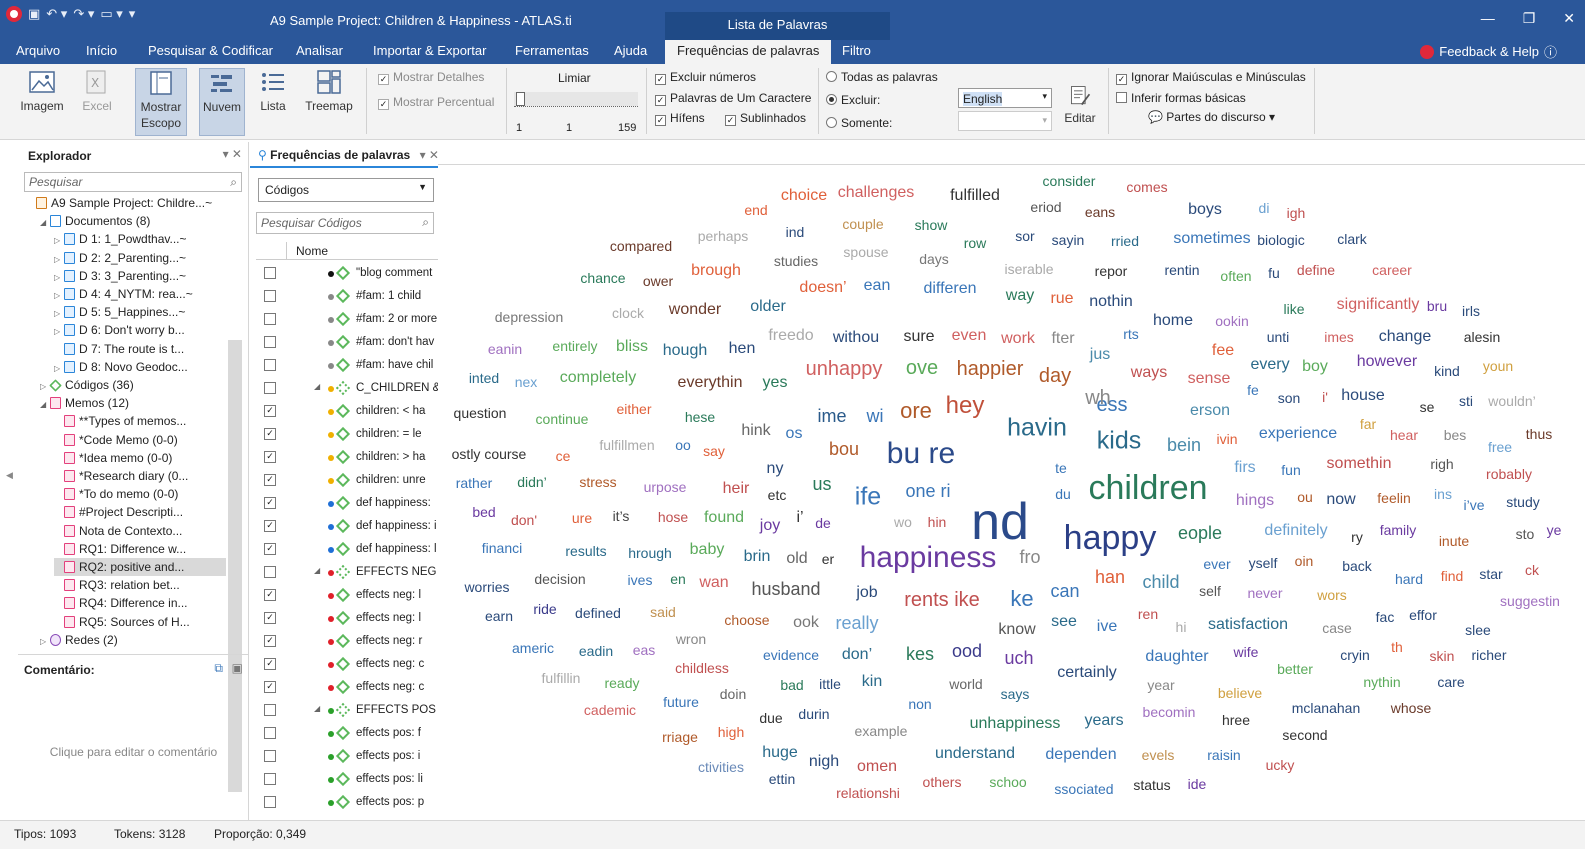  Describe the element at coordinates (681, 702) in the screenshot. I see `cloud-word: future` at that location.